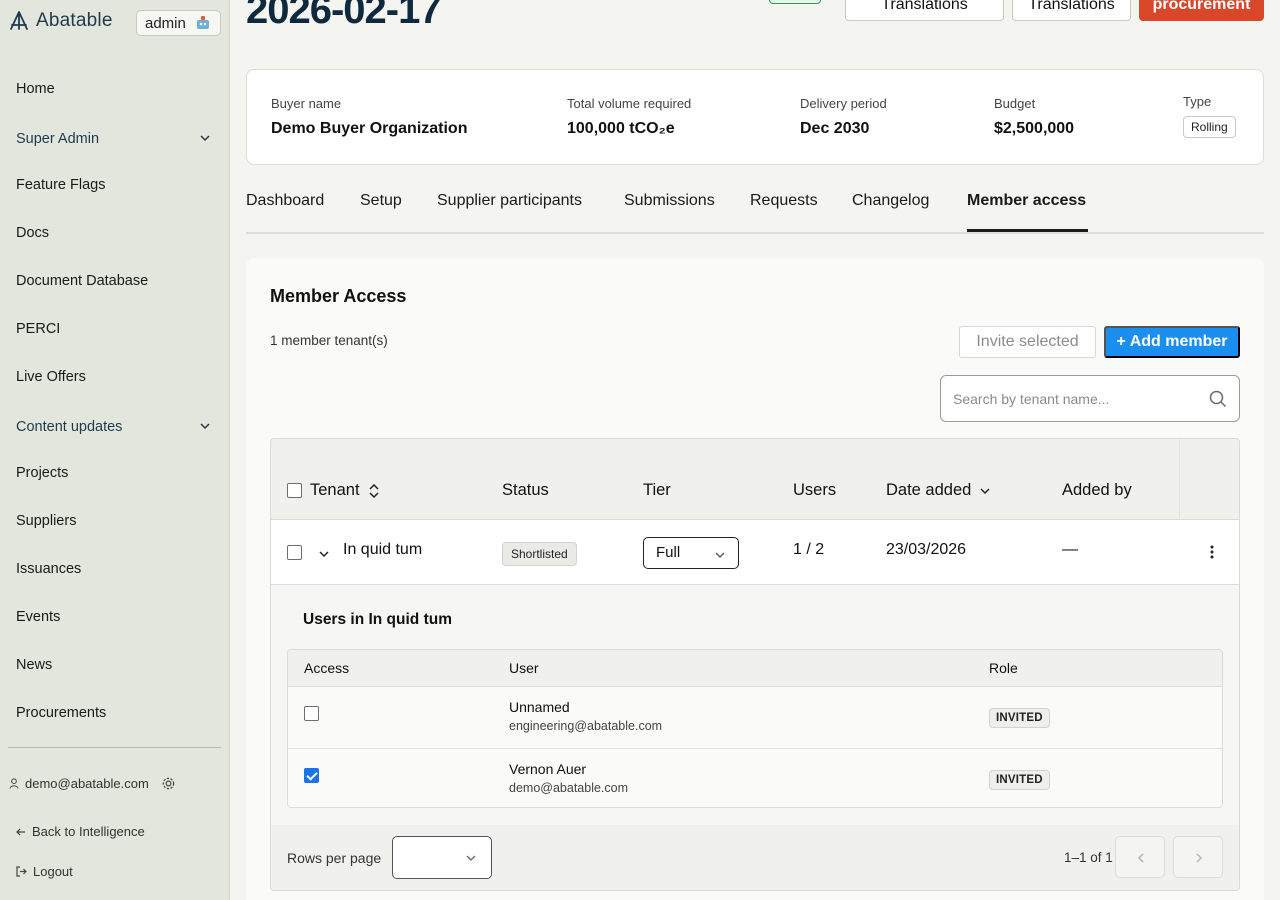 The width and height of the screenshot is (1280, 900). What do you see at coordinates (285, 201) in the screenshot?
I see `tab-dashboard: Dashboard` at bounding box center [285, 201].